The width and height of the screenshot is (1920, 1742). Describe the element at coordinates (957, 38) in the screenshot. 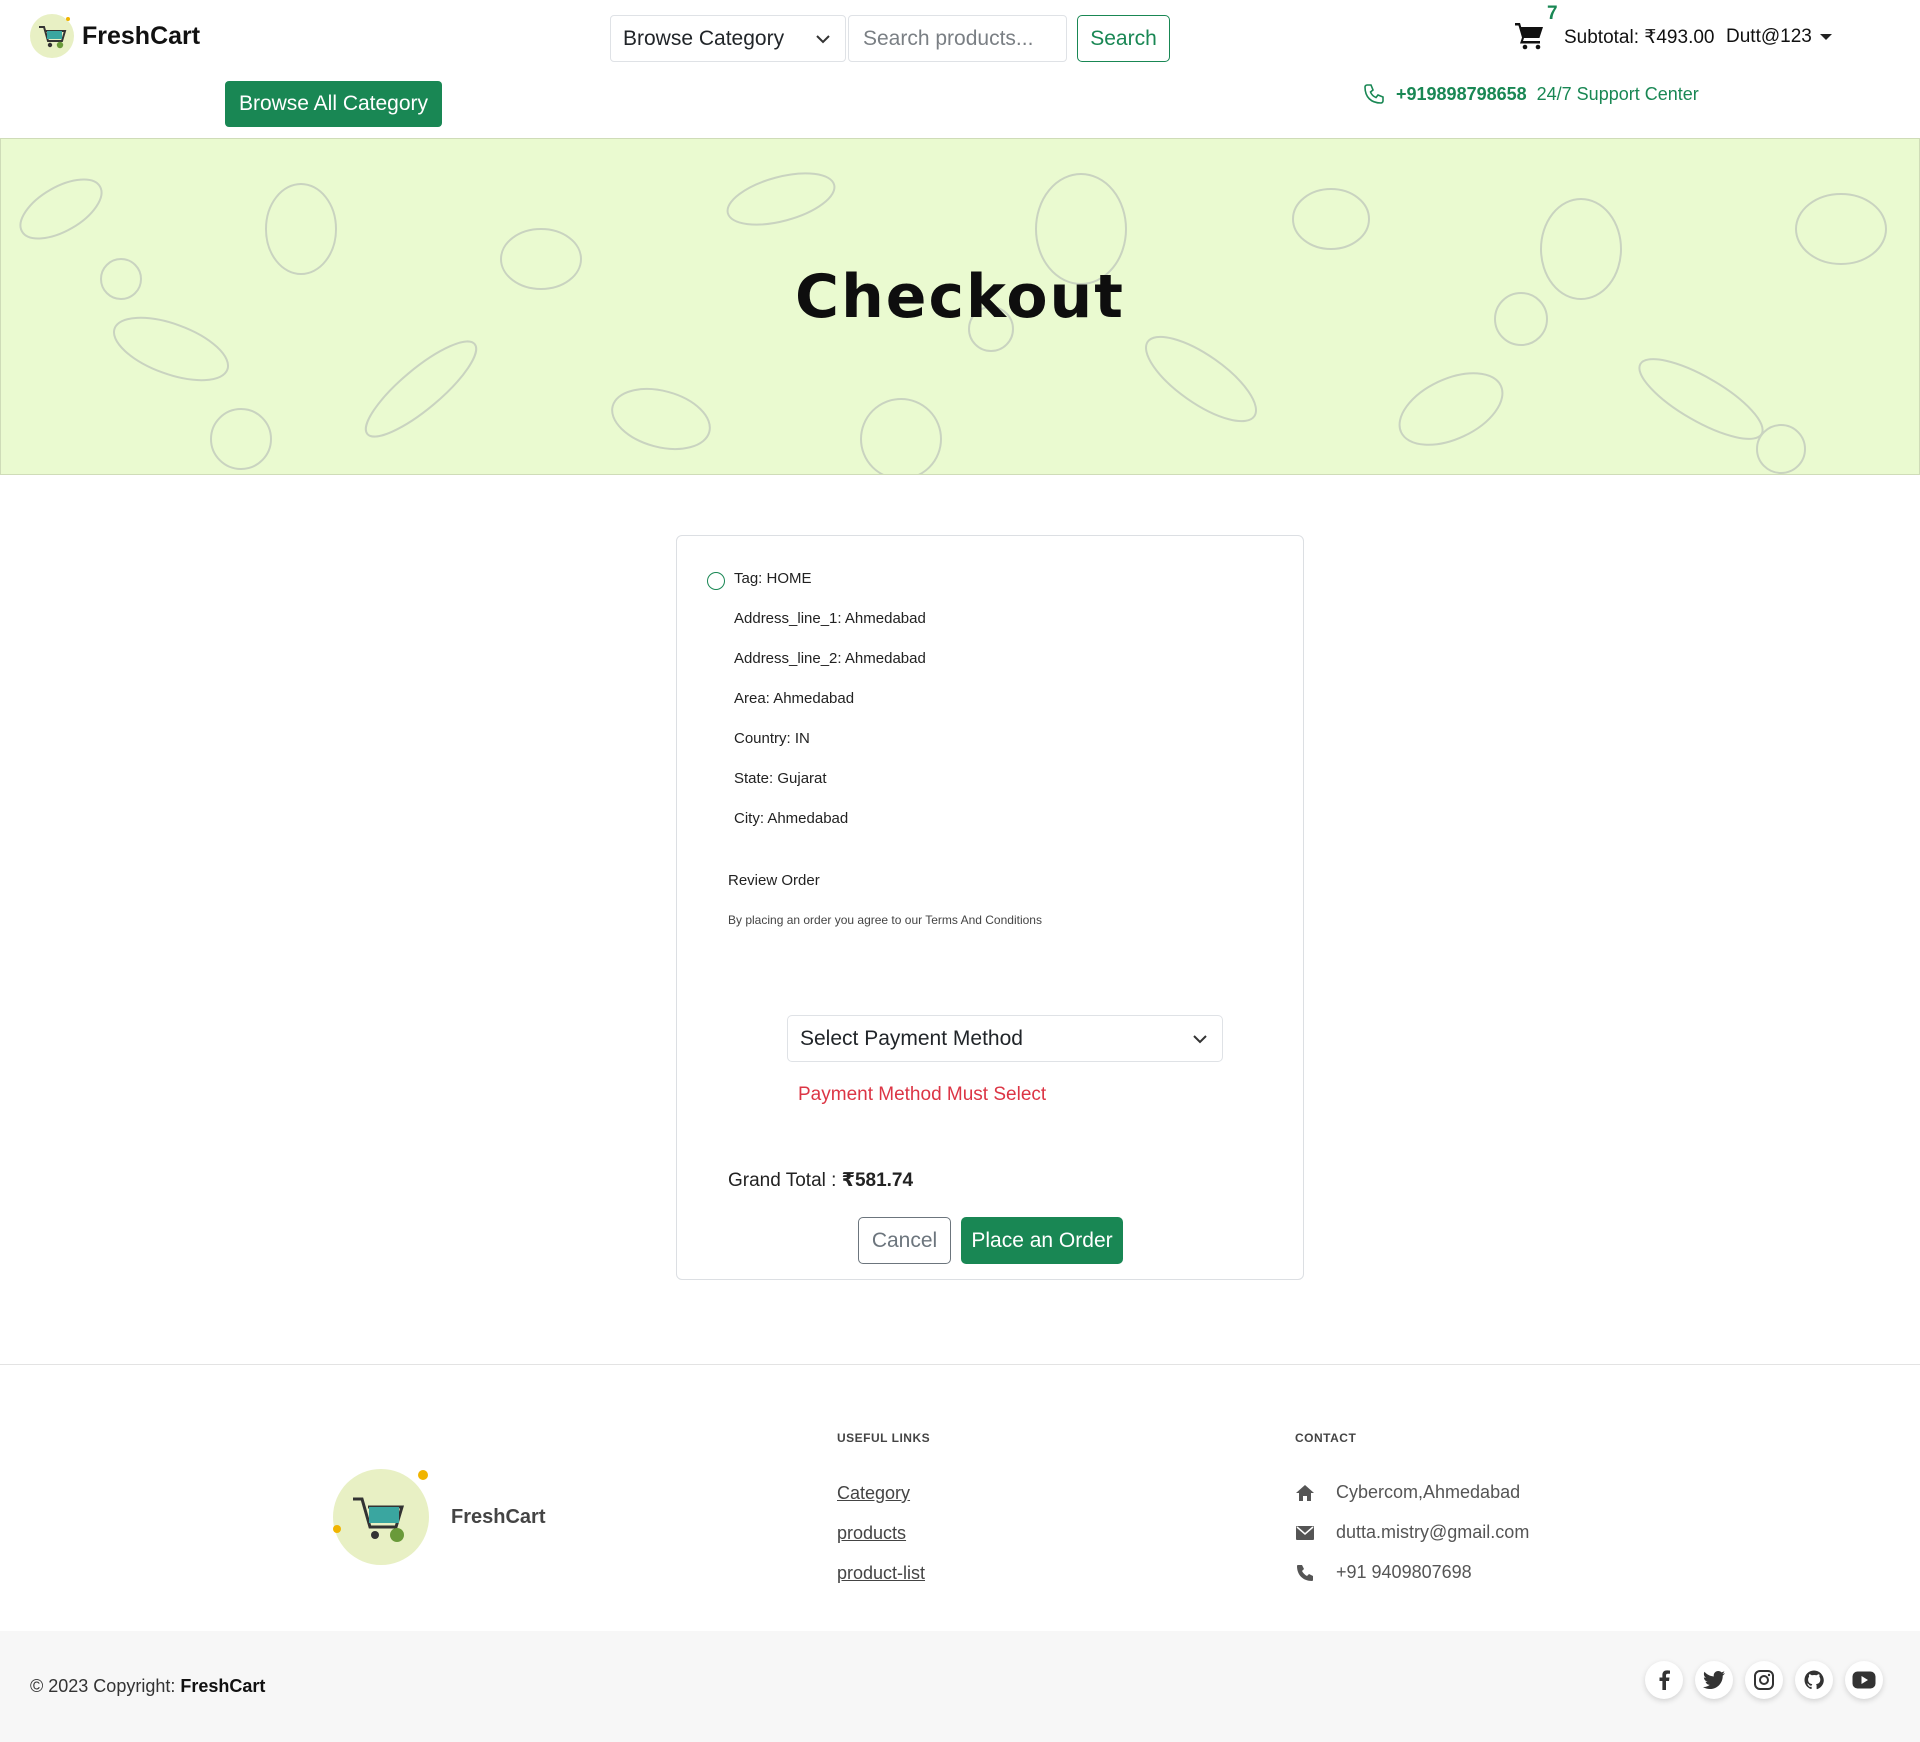

I see `search-input` at that location.